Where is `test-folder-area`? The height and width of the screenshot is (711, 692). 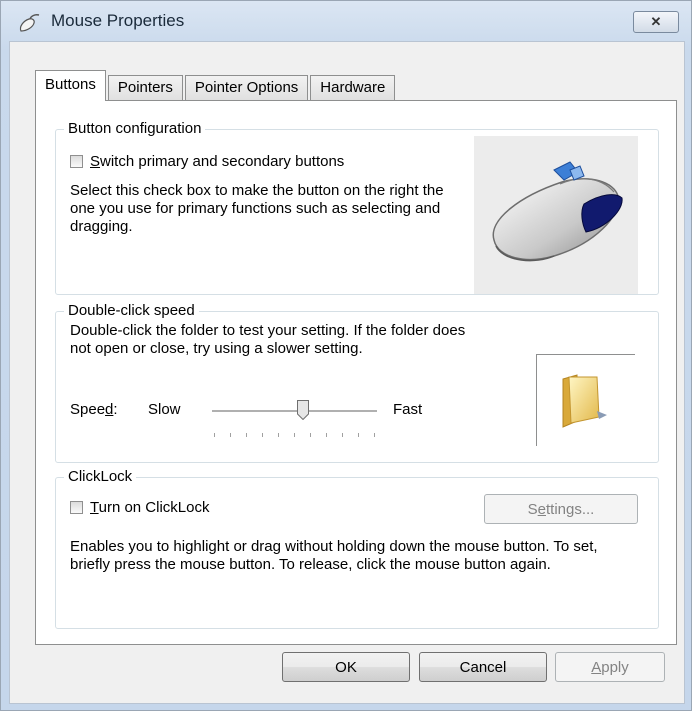 test-folder-area is located at coordinates (585, 400).